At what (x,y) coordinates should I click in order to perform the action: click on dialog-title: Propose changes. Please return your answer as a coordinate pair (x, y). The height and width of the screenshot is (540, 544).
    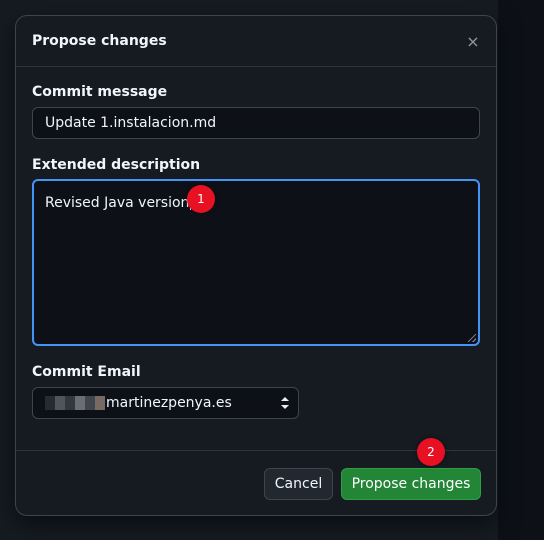
    Looking at the image, I should click on (99, 41).